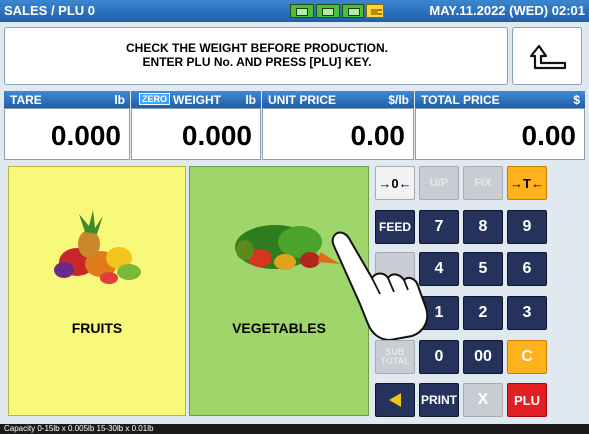 This screenshot has width=589, height=434. Describe the element at coordinates (375, 11) in the screenshot. I see `power-plug-icon` at that location.